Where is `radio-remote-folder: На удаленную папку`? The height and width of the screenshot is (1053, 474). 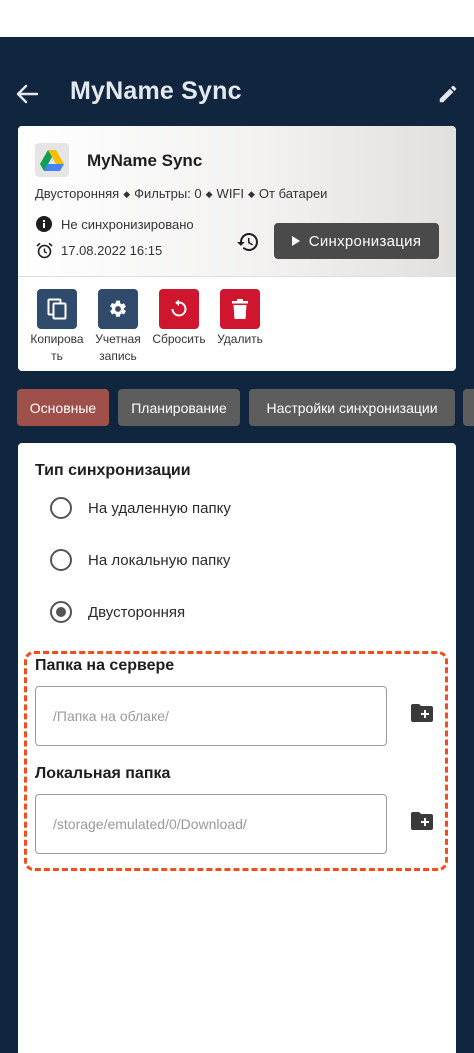 radio-remote-folder: На удаленную папку is located at coordinates (140, 508).